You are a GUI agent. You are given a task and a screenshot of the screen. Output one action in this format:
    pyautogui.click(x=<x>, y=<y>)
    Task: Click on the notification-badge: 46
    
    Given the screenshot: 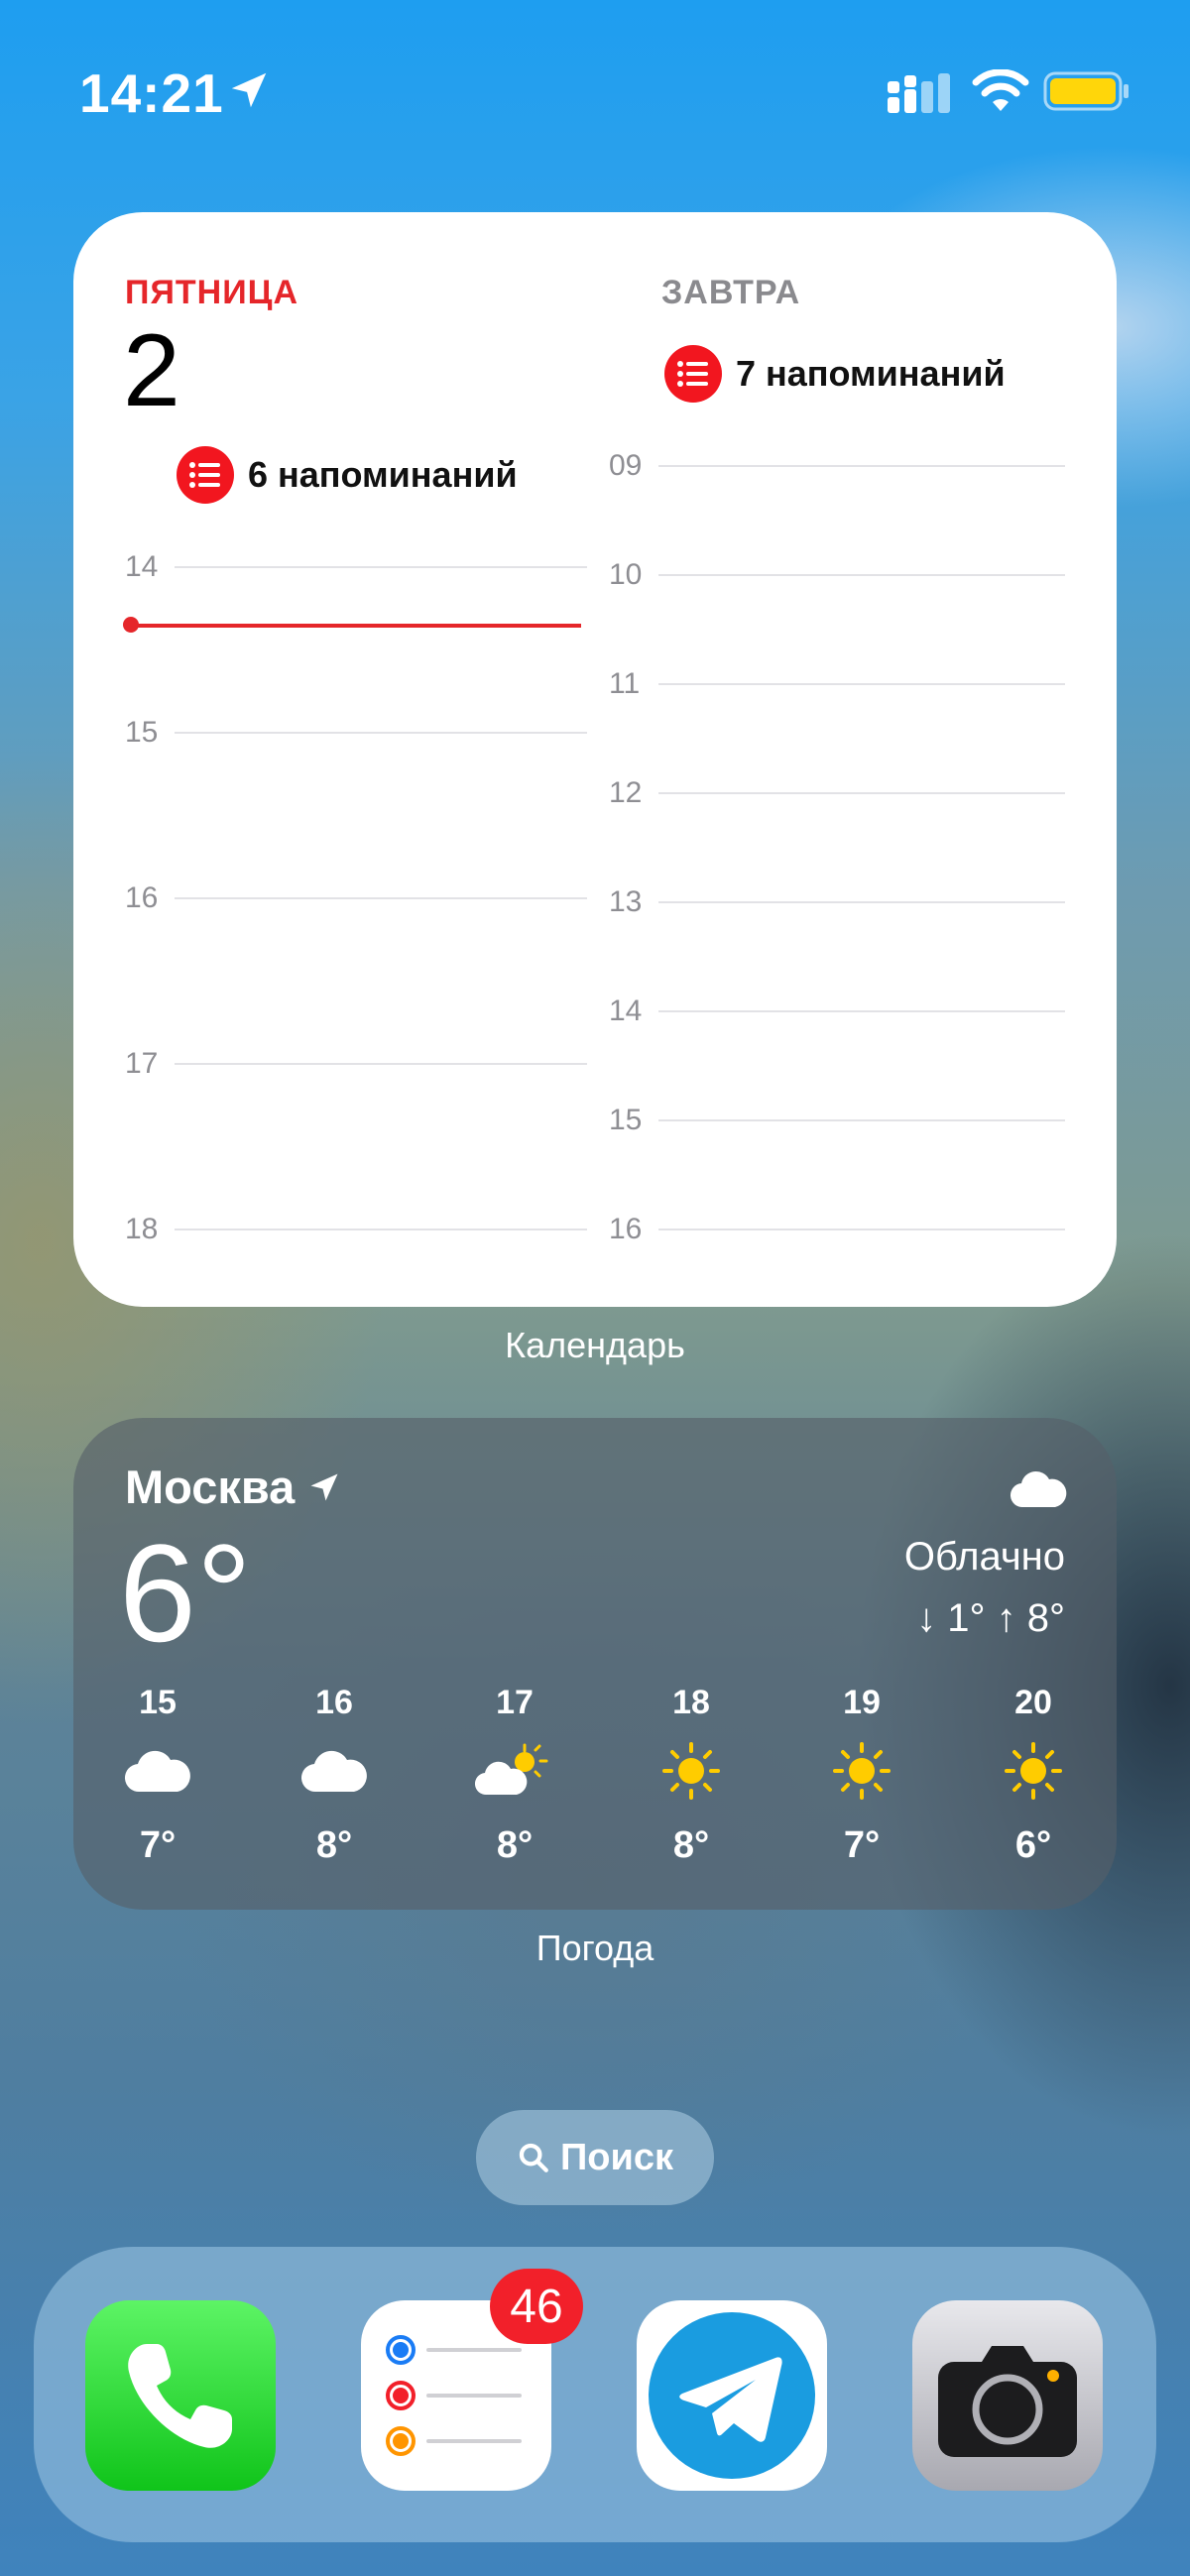 What is the action you would take?
    pyautogui.click(x=536, y=2306)
    